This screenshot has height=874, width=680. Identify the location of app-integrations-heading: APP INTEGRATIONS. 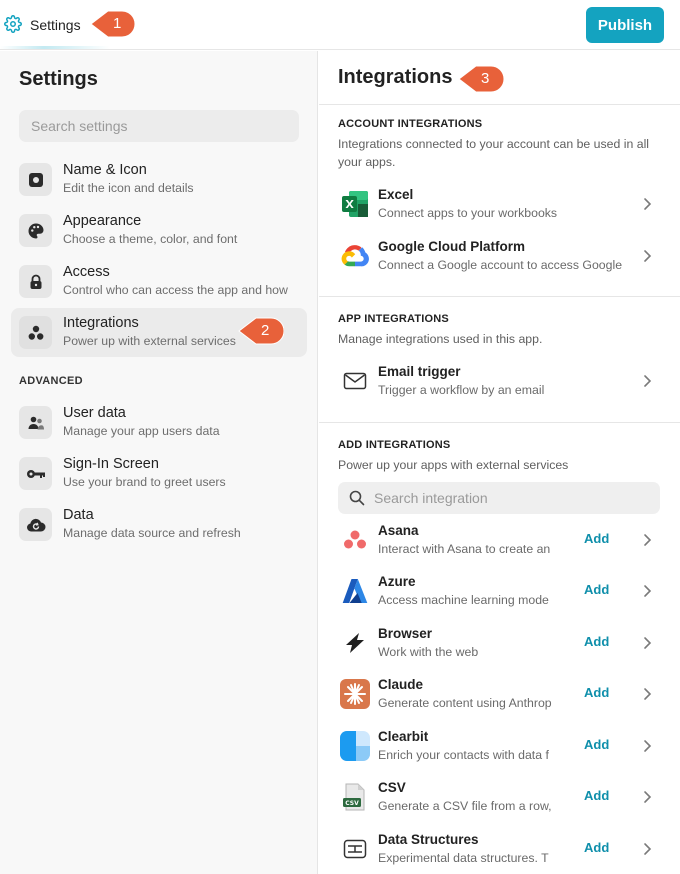
(393, 319).